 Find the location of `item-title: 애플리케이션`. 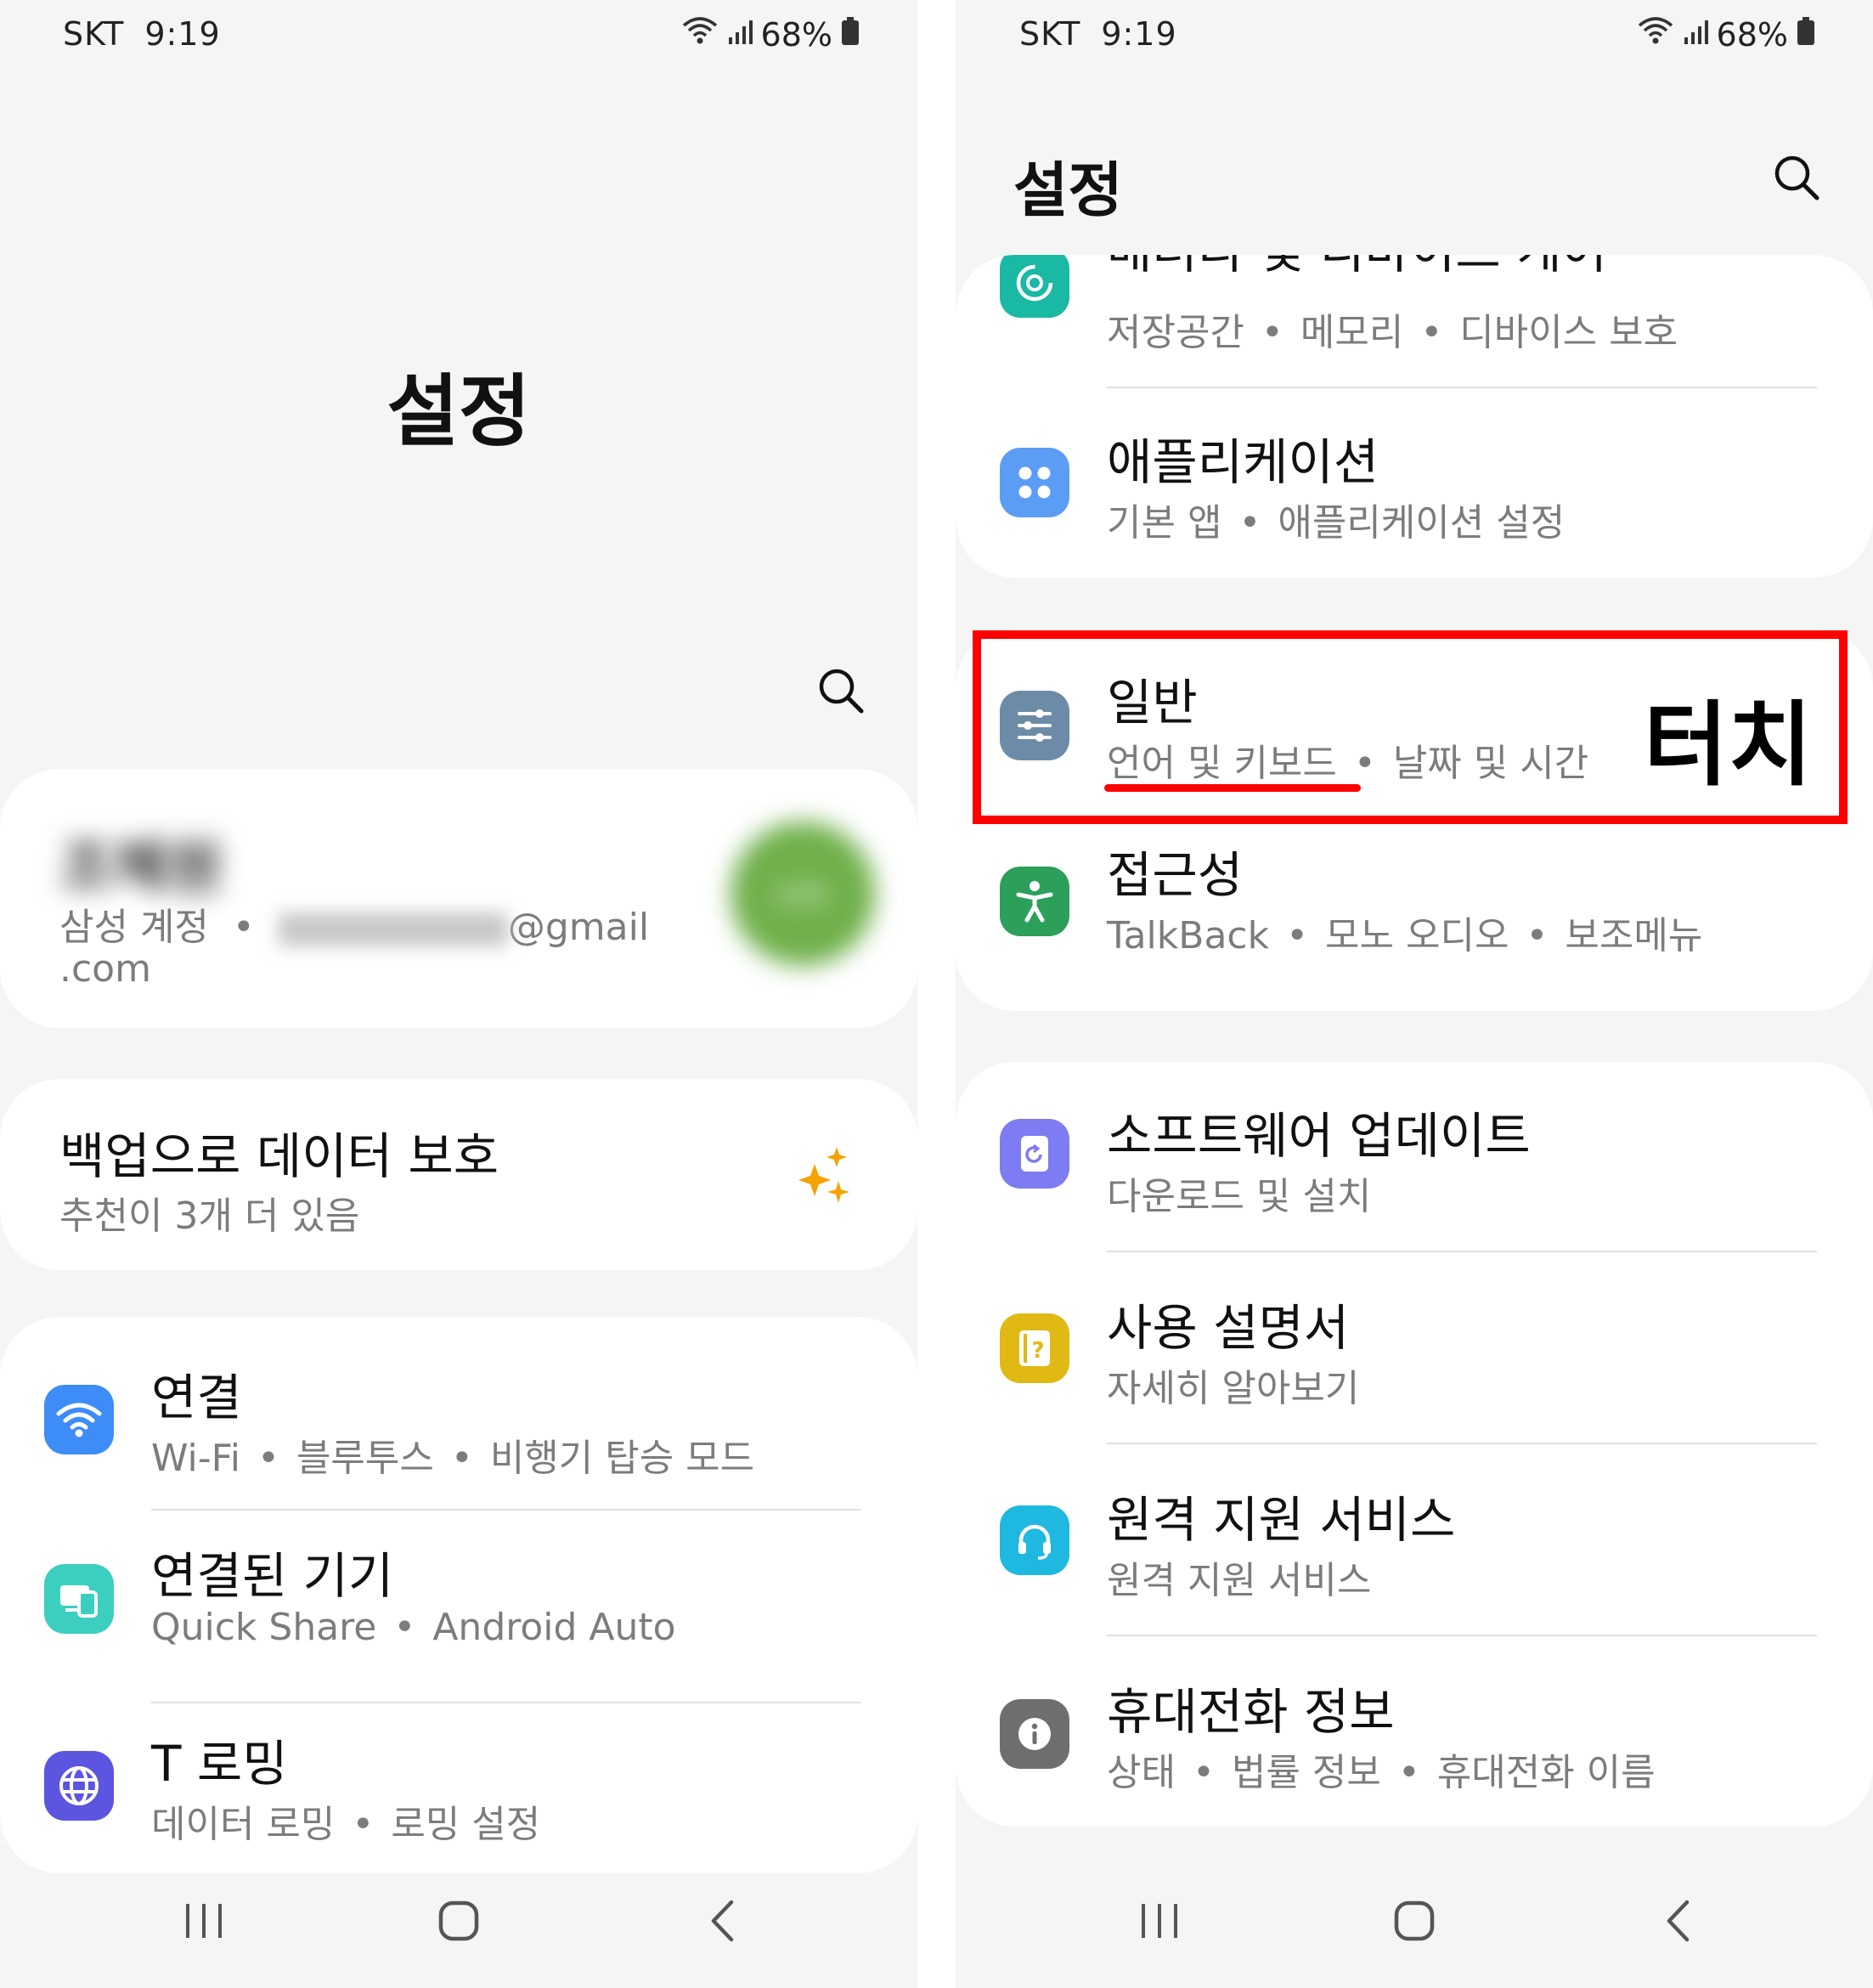

item-title: 애플리케이션 is located at coordinates (1243, 462).